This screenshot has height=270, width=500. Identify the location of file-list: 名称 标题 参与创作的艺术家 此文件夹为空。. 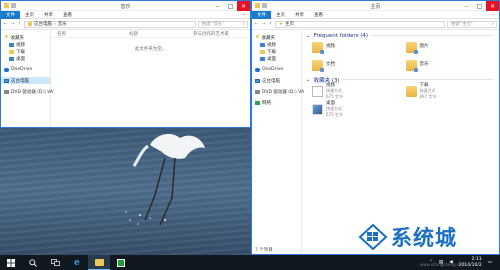
(150, 79).